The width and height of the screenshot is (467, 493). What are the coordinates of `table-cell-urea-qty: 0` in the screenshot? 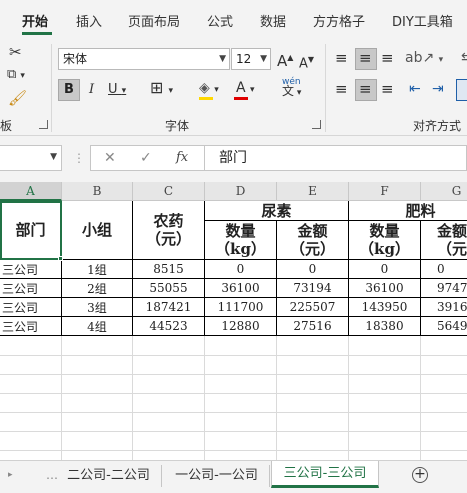 It's located at (241, 269).